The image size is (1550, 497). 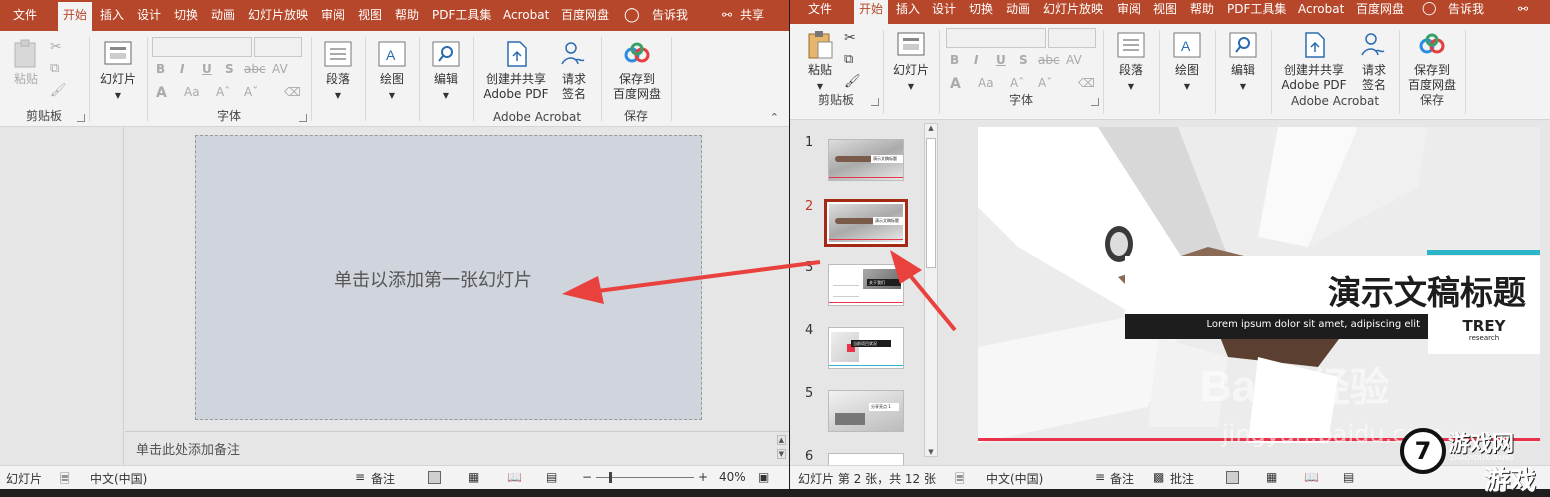 What do you see at coordinates (727, 15) in the screenshot?
I see `person-icon: ⚯` at bounding box center [727, 15].